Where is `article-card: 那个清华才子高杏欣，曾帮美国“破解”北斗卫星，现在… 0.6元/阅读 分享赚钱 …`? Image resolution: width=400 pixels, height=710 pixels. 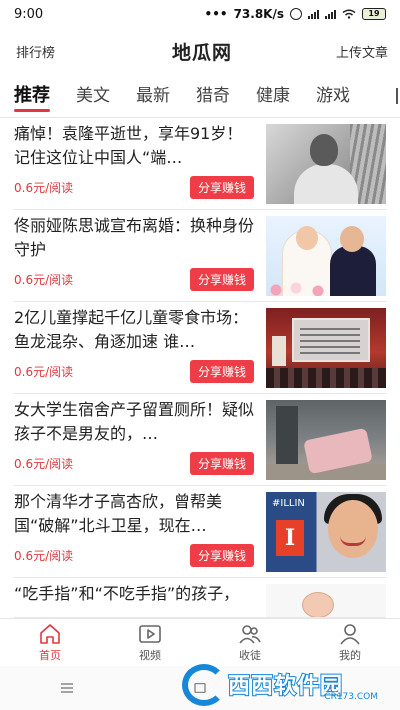 article-card: 那个清华才子高杏欣，曾帮美国“破解”北斗卫星，现在… 0.6元/阅读 分享赚钱 … is located at coordinates (200, 532).